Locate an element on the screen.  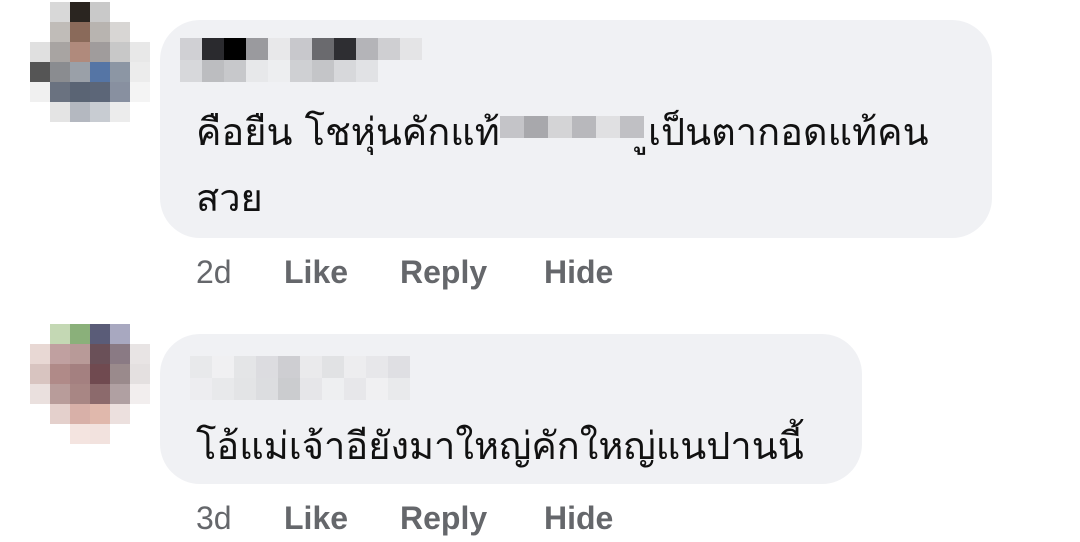
comment-text-part1: คือยืน โชหุ่นคักแท้ is located at coordinates (348, 132).